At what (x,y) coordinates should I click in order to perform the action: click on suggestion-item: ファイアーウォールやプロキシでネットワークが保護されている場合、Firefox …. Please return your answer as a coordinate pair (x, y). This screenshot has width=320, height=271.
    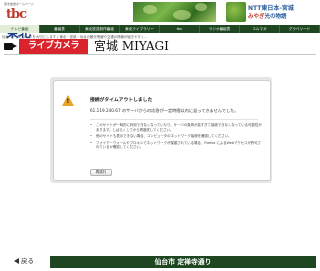
    Looking at the image, I should click on (176, 145).